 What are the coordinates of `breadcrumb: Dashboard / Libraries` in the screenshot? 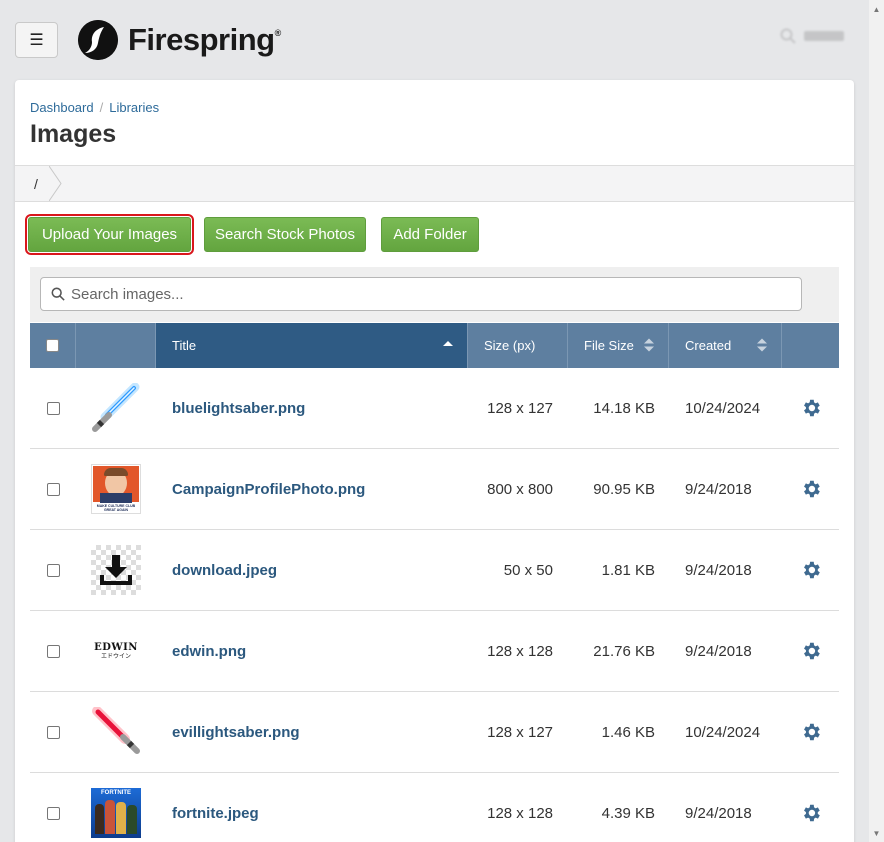 It's located at (94, 107).